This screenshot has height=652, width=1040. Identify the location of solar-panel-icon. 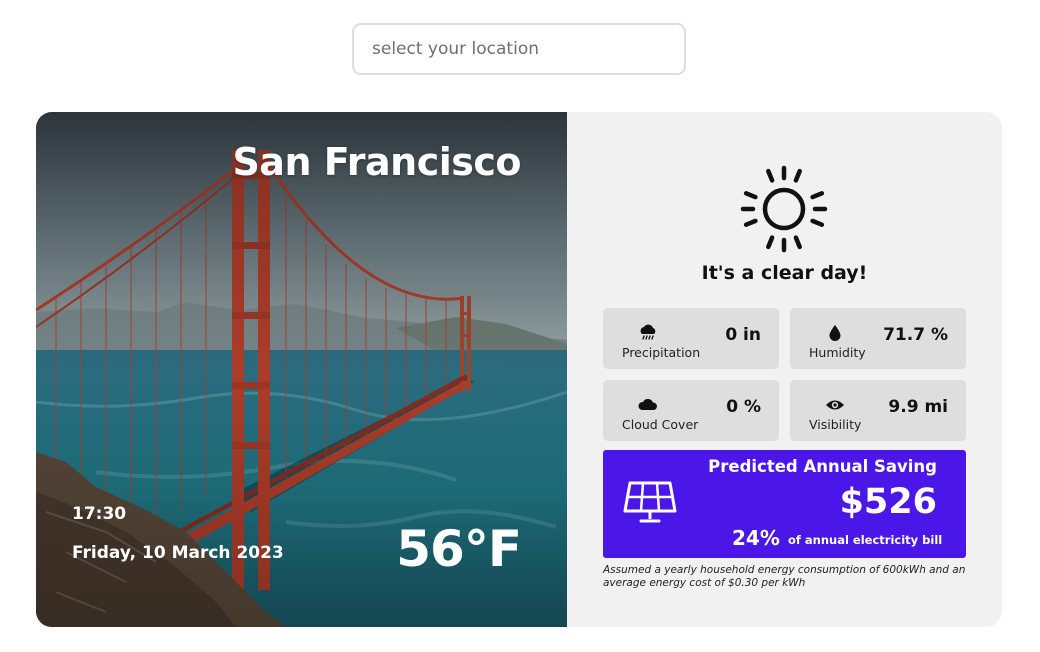
(650, 502).